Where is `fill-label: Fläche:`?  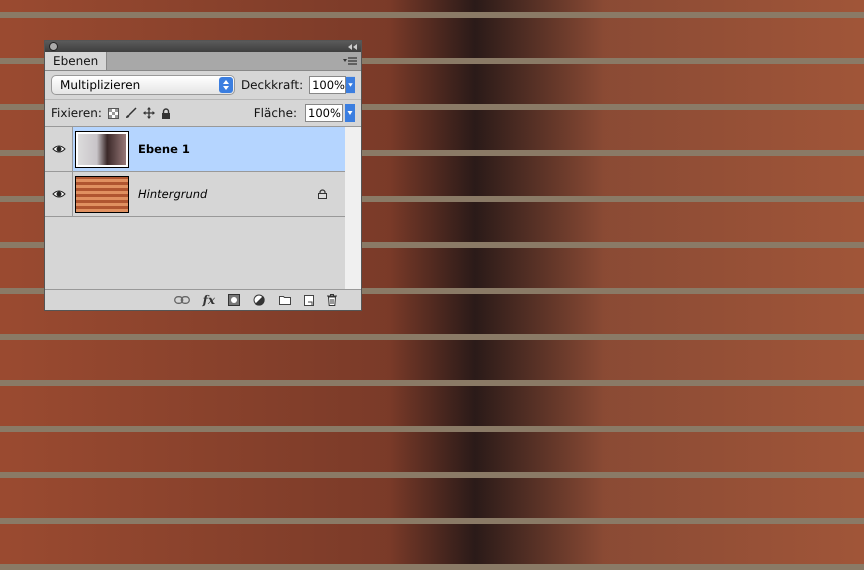
fill-label: Fläche: is located at coordinates (275, 113).